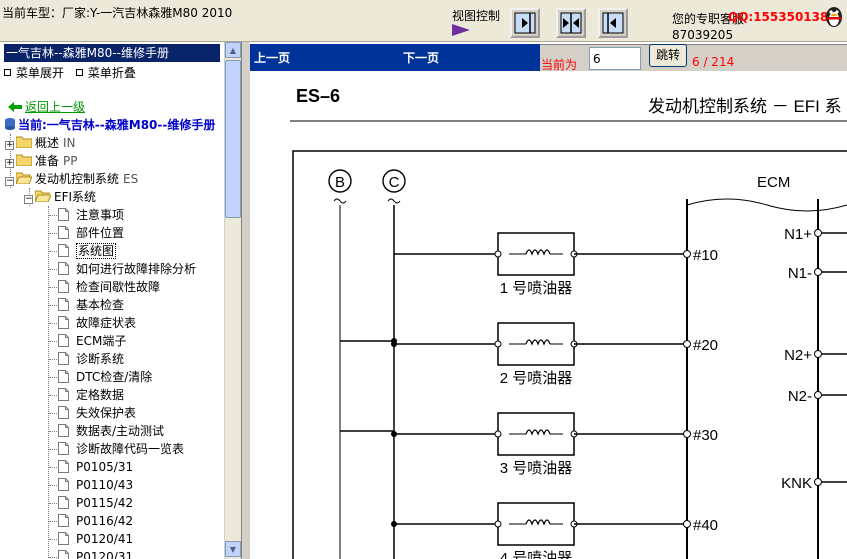 This screenshot has width=847, height=559. Describe the element at coordinates (91, 215) in the screenshot. I see `tree-leaf-item: 注意事项` at that location.